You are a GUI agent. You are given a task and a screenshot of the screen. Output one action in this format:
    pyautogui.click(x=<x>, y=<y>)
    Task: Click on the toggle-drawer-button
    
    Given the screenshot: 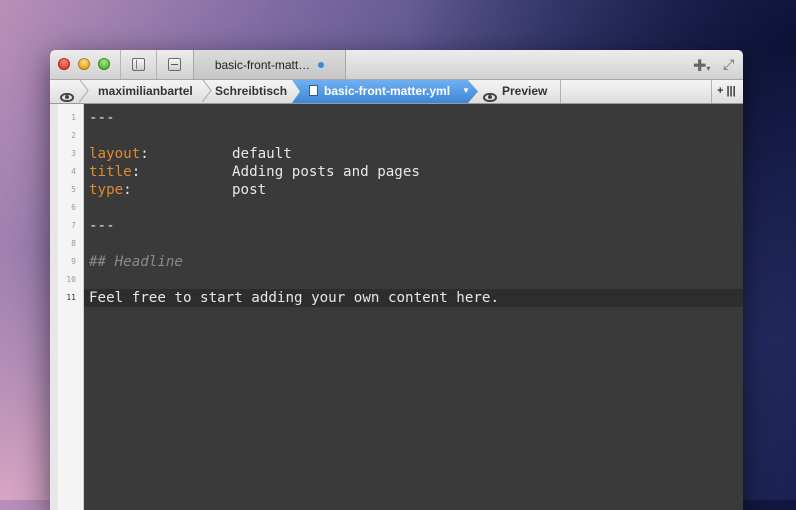 What is the action you would take?
    pyautogui.click(x=174, y=64)
    